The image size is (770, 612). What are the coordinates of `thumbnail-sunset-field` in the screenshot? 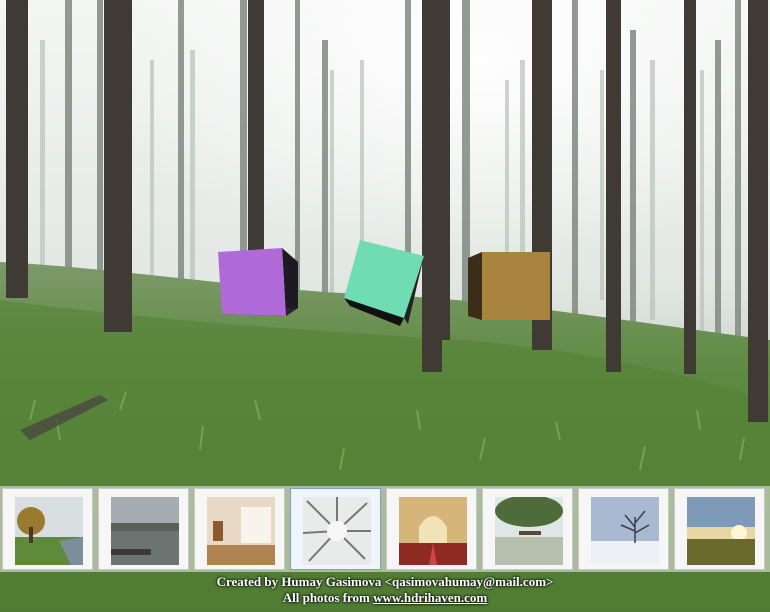 It's located at (719, 529).